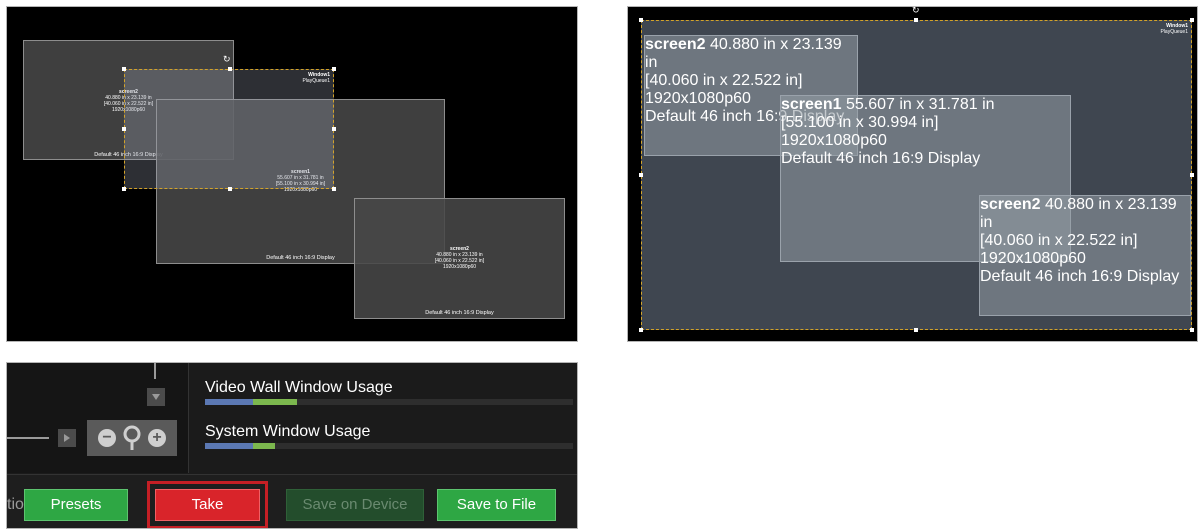 This screenshot has height=529, width=1198. What do you see at coordinates (98, 418) in the screenshot?
I see `navigator-area` at bounding box center [98, 418].